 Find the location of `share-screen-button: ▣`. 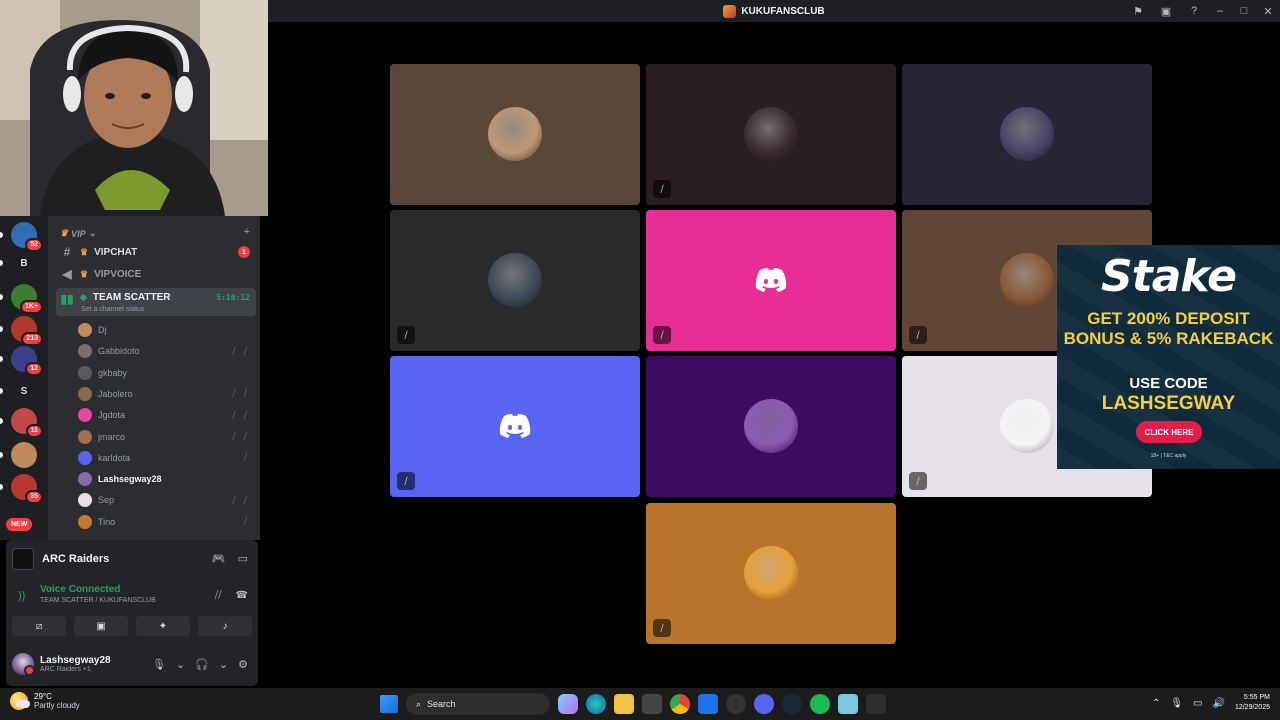

share-screen-button: ▣ is located at coordinates (101, 626).